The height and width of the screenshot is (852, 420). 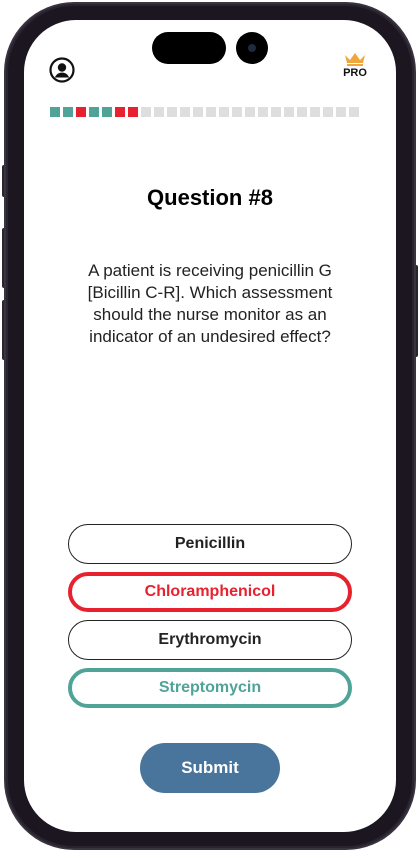 I want to click on submit-button: Submit, so click(x=210, y=768).